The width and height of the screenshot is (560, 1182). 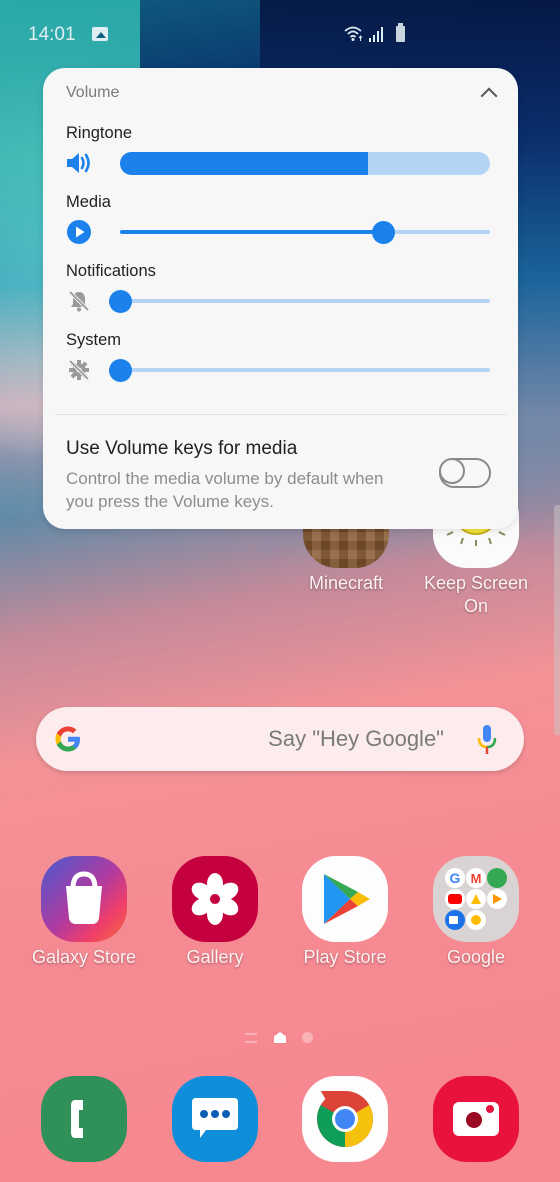 I want to click on google-folder-icon: G M, so click(x=476, y=899).